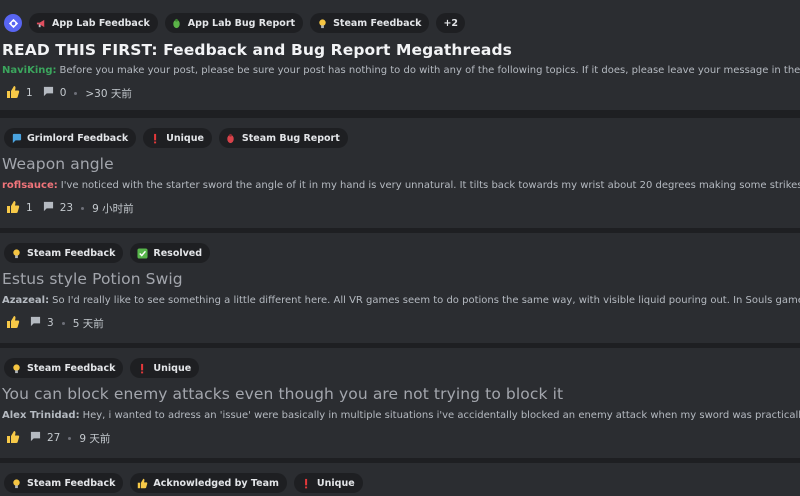 This screenshot has width=800, height=496. I want to click on post-tags: Steam Feedback Unique, so click(102, 368).